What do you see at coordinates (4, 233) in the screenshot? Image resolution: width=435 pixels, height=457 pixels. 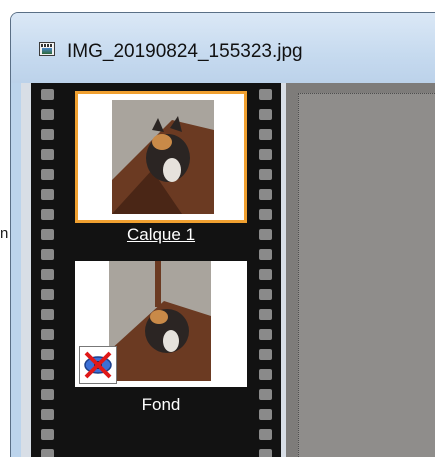 I see `stray-text-fragment: n` at bounding box center [4, 233].